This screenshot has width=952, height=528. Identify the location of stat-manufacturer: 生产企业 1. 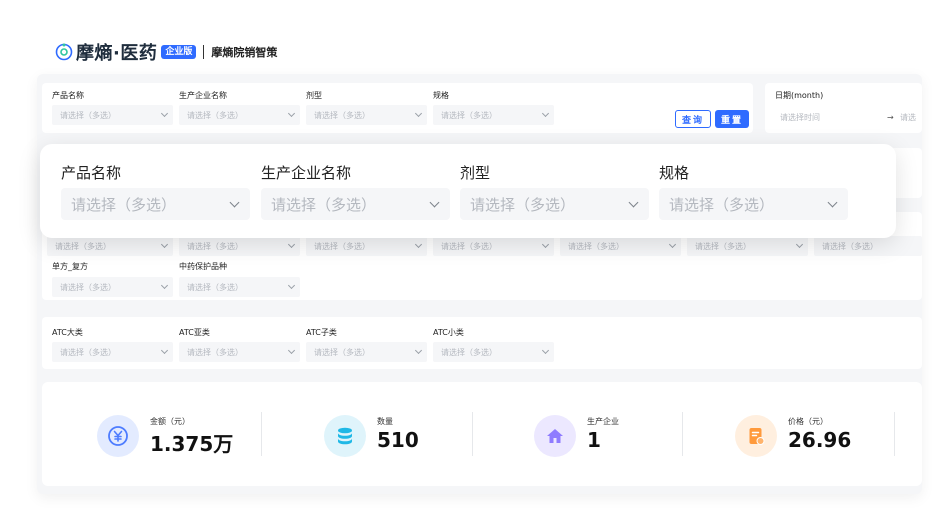
(614, 434).